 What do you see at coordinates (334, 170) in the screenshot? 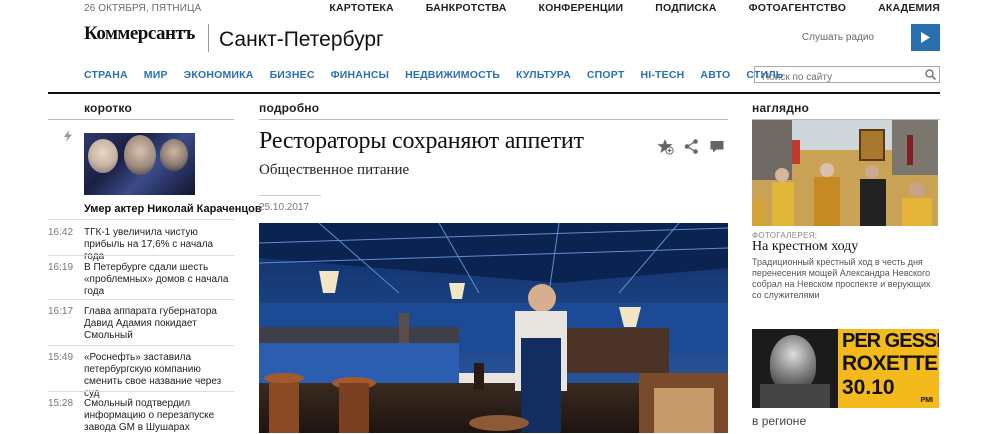
I see `article-rubric: Общественное питание` at bounding box center [334, 170].